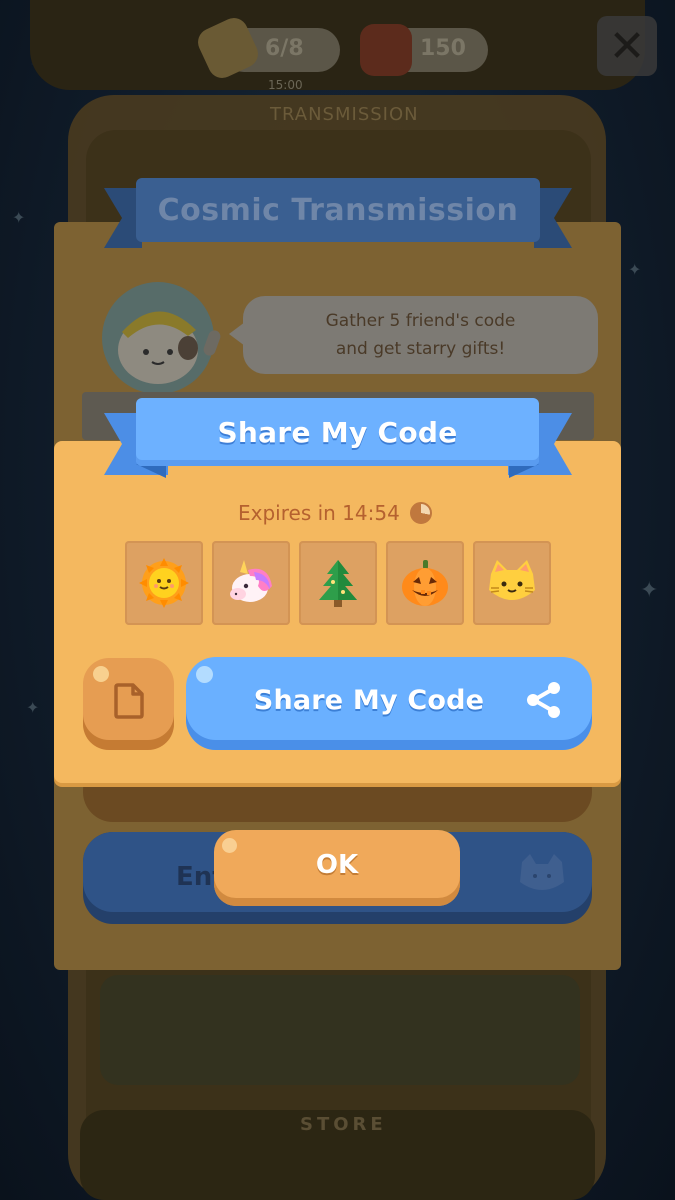 The image size is (675, 1200). I want to click on unicorn-icon, so click(251, 581).